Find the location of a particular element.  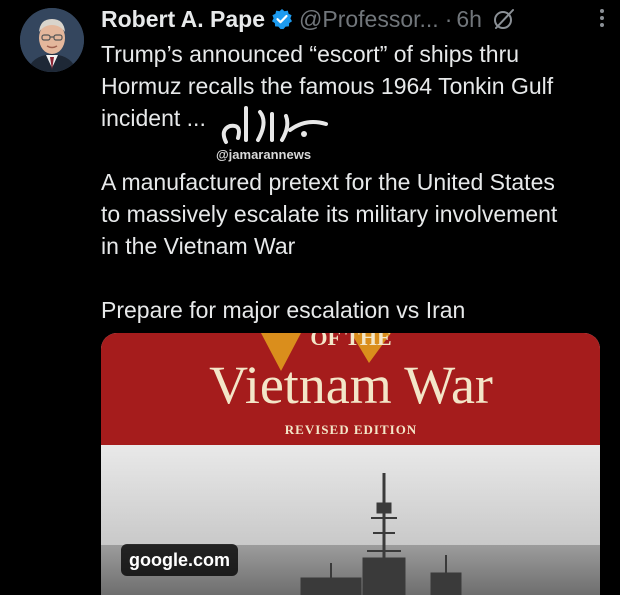

tweet-line: Trump’s announced “escort” of ships thru is located at coordinates (310, 54).